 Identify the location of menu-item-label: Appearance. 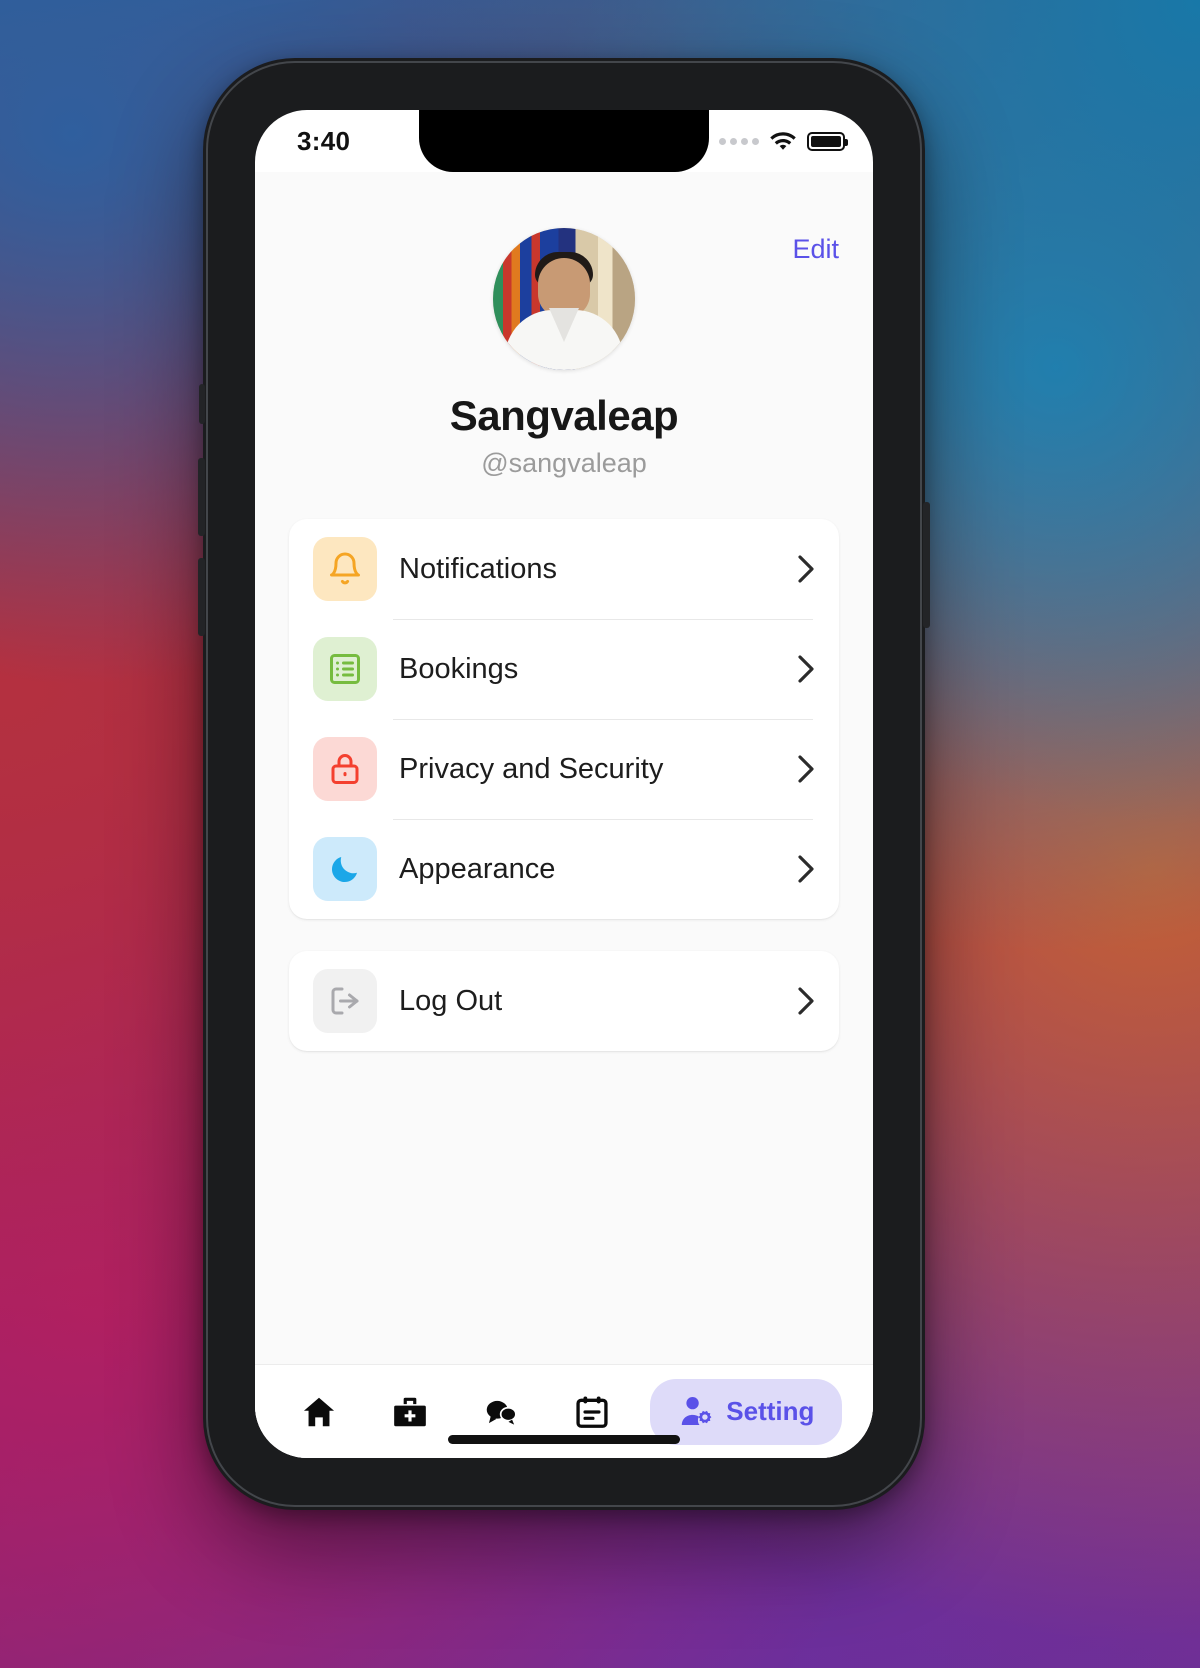
(477, 868).